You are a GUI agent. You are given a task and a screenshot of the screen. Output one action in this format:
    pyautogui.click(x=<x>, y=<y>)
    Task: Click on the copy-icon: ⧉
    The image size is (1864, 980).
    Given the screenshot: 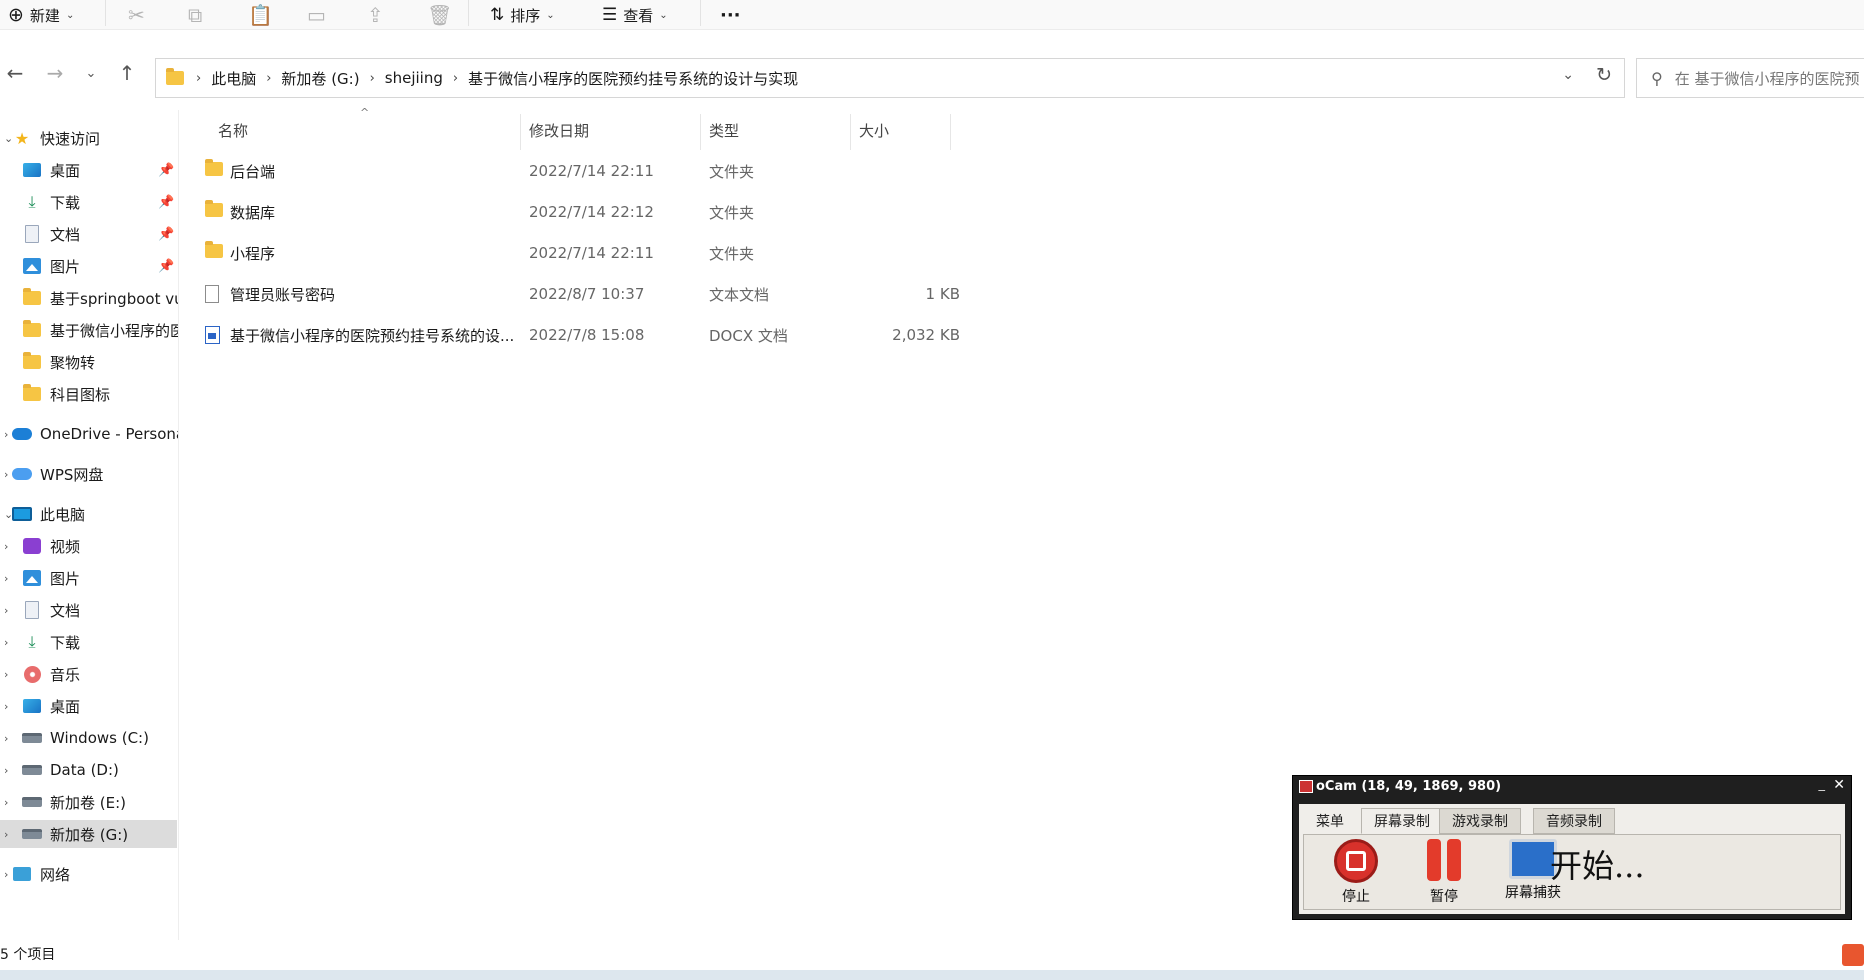 What is the action you would take?
    pyautogui.click(x=195, y=15)
    